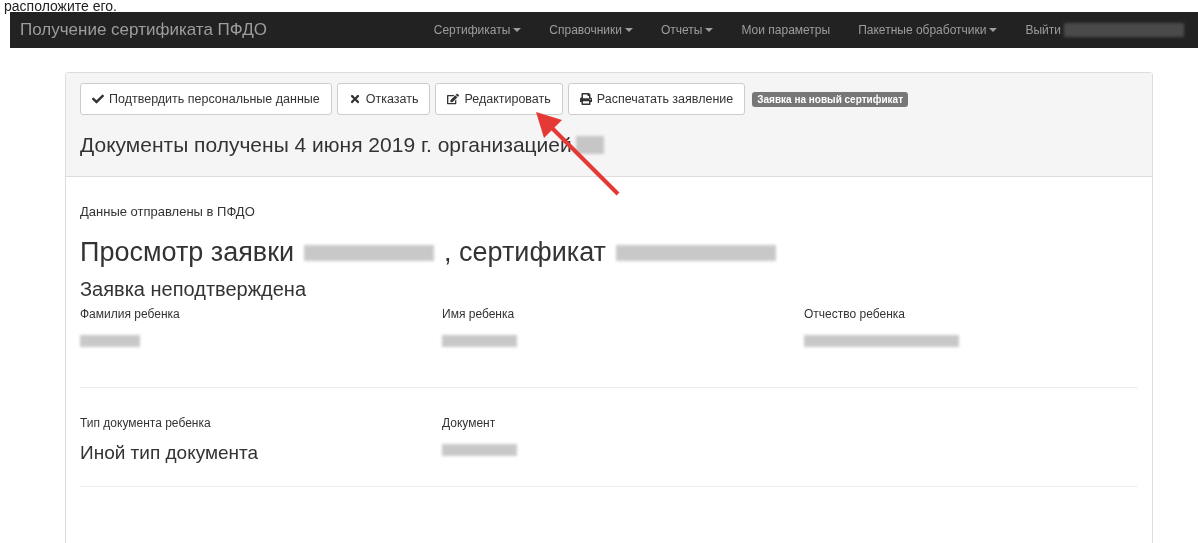  Describe the element at coordinates (326, 145) in the screenshot. I see `panel-title: Документы получены 4 июня 2019 г. организацией` at that location.